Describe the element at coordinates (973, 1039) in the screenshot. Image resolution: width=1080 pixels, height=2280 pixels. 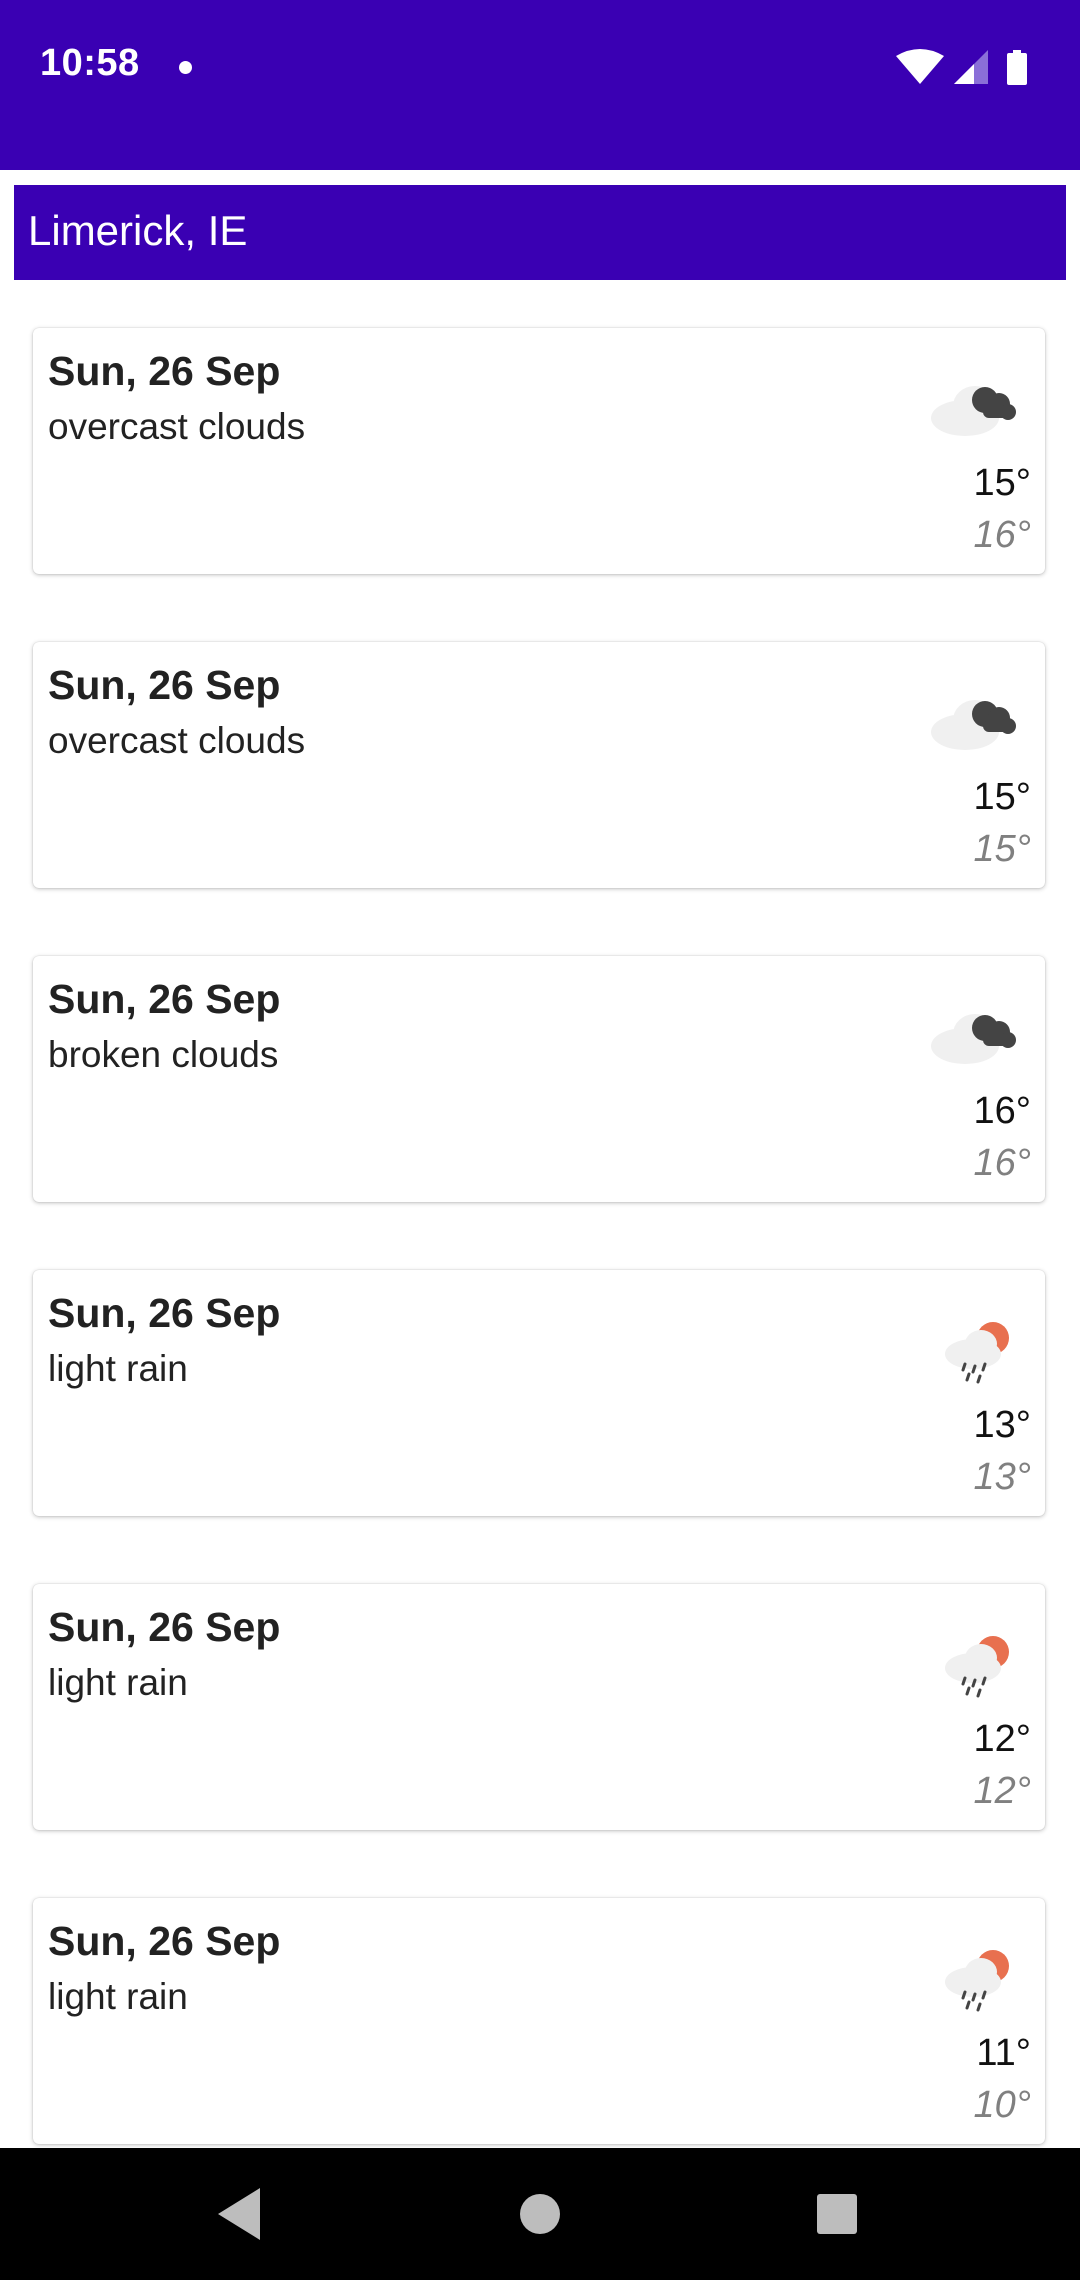
I see `broken-clouds-icon` at that location.